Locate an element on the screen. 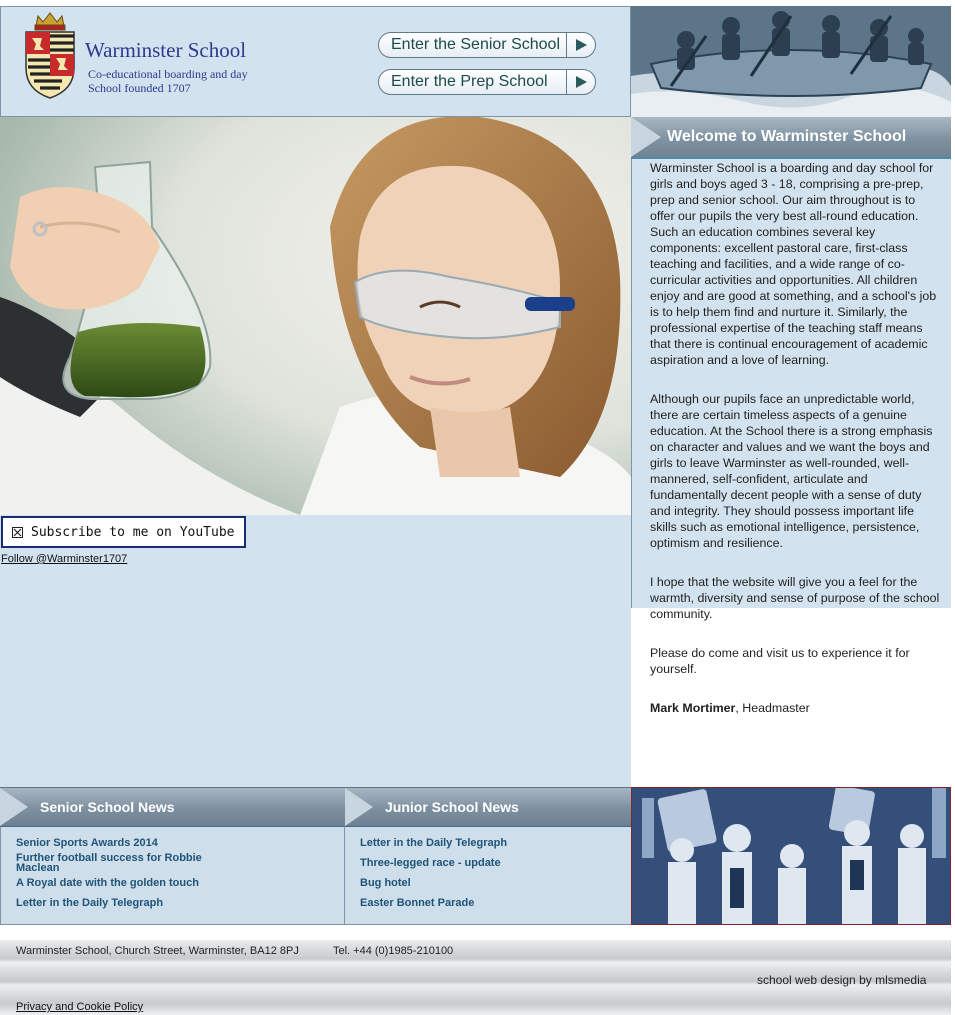  junior-news-item: Easter Bonnet Parade is located at coordinates (417, 903).